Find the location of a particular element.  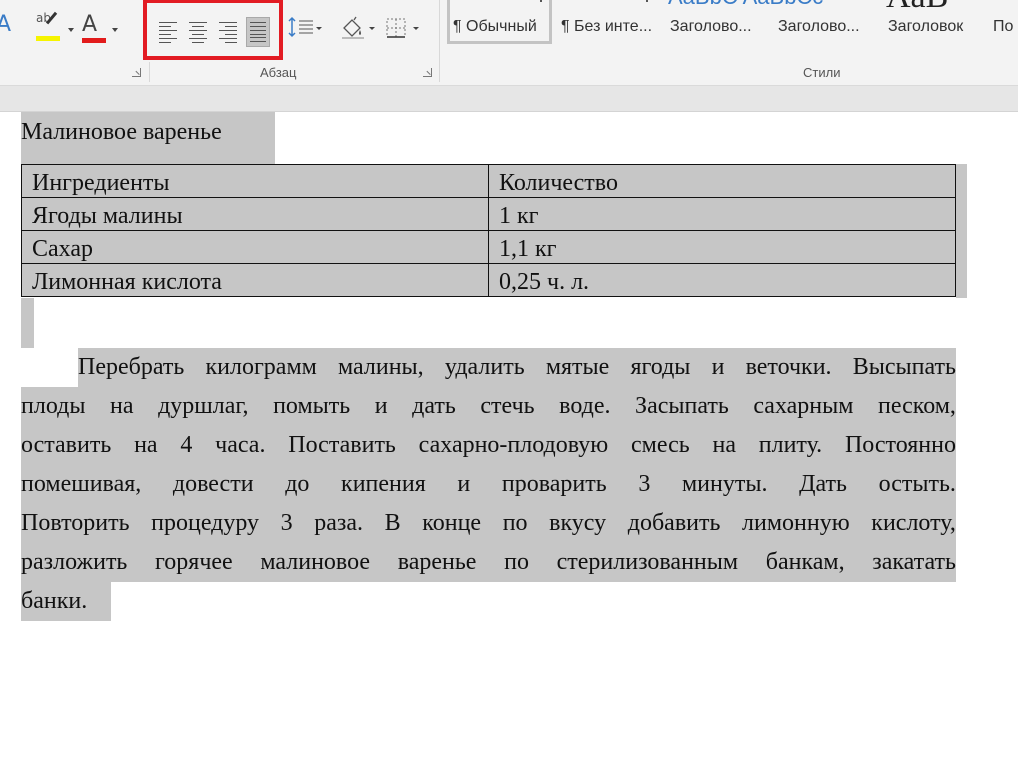

paragraph-word: раза. is located at coordinates (339, 523).